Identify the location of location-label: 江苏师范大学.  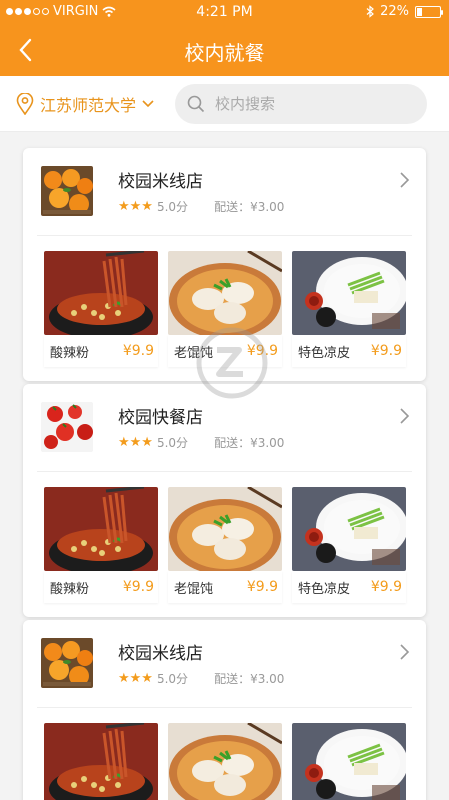
(88, 105).